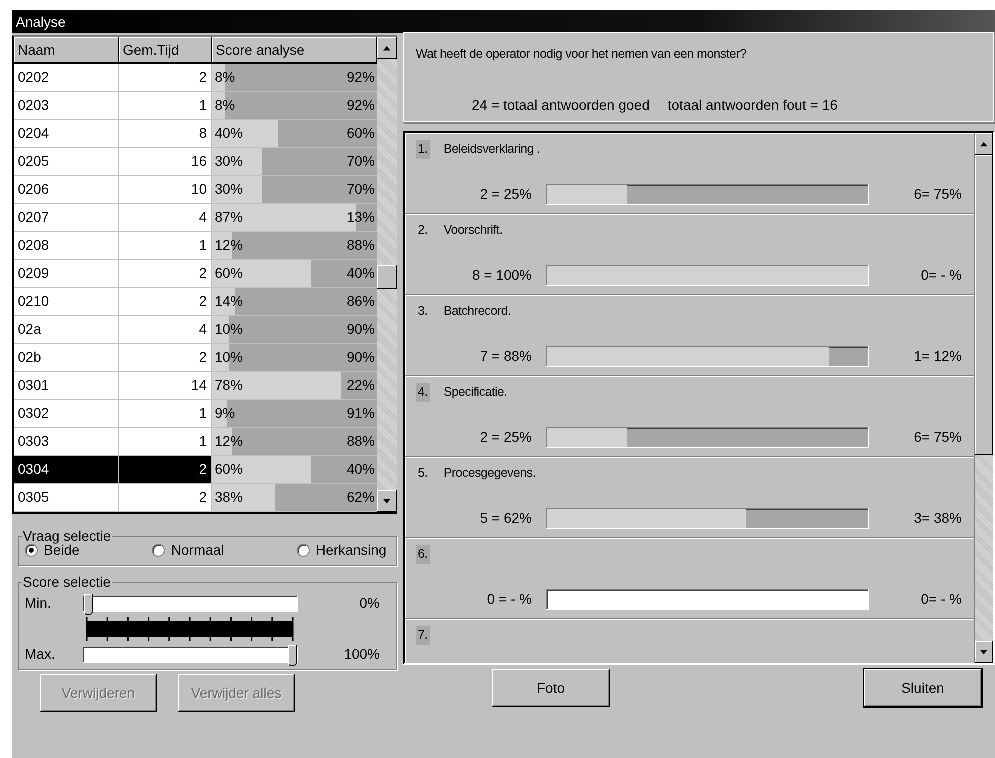 The width and height of the screenshot is (995, 758). What do you see at coordinates (66, 358) in the screenshot?
I see `table-cell: 02b` at bounding box center [66, 358].